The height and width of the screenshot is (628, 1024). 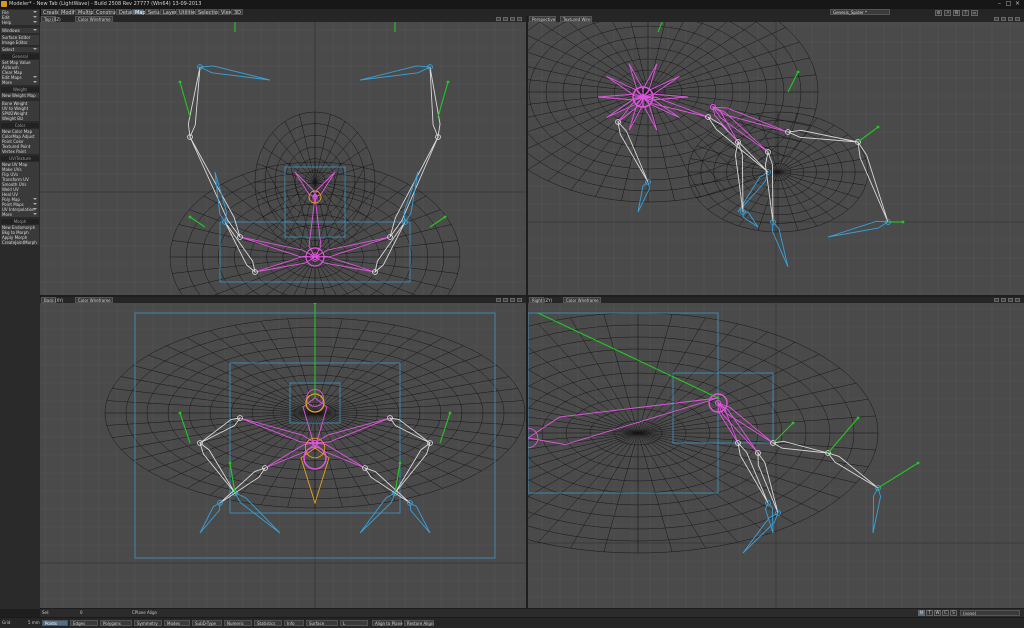 What do you see at coordinates (139, 12) in the screenshot?
I see `tab-map: Map` at bounding box center [139, 12].